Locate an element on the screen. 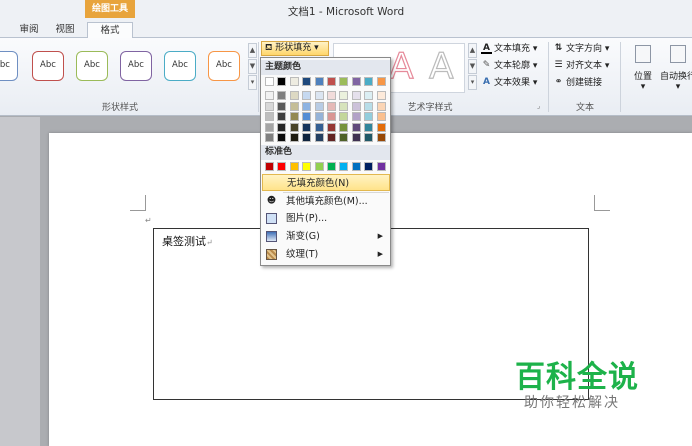 The width and height of the screenshot is (692, 446). shape-style-thumb-2: Abc is located at coordinates (48, 66).